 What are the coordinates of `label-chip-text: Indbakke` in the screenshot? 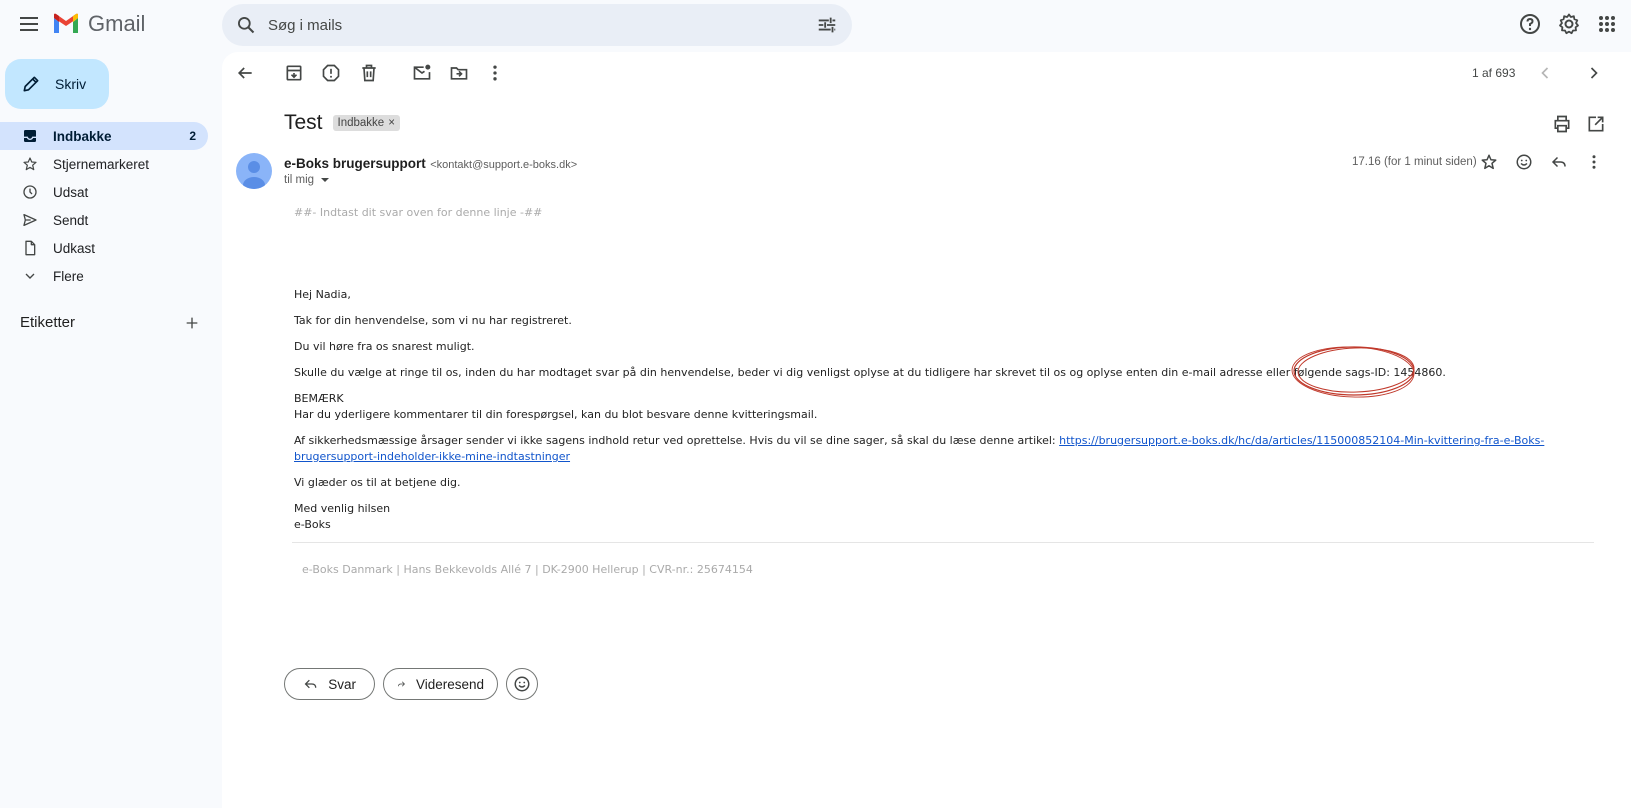 It's located at (361, 123).